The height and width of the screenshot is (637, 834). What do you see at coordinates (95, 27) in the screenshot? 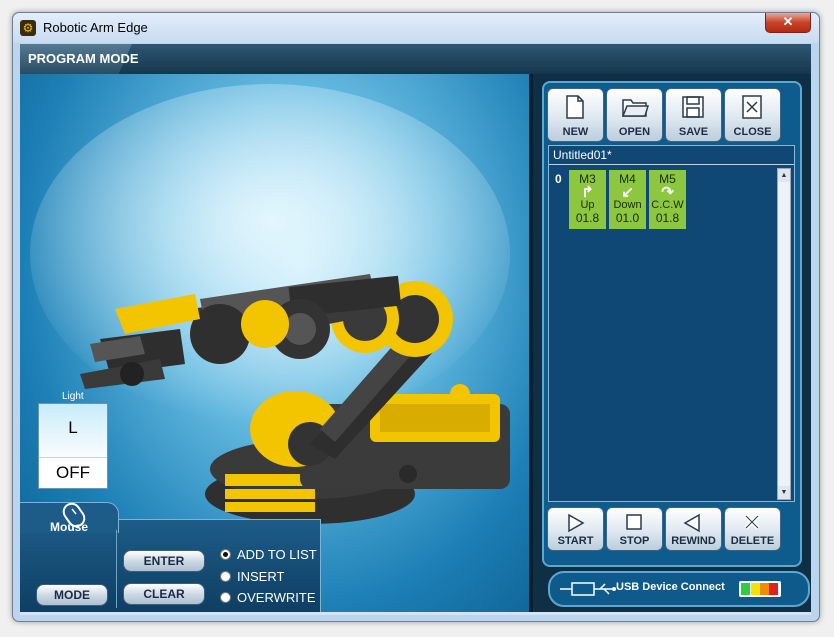
I see `window-title: Robotic Arm Edge` at bounding box center [95, 27].